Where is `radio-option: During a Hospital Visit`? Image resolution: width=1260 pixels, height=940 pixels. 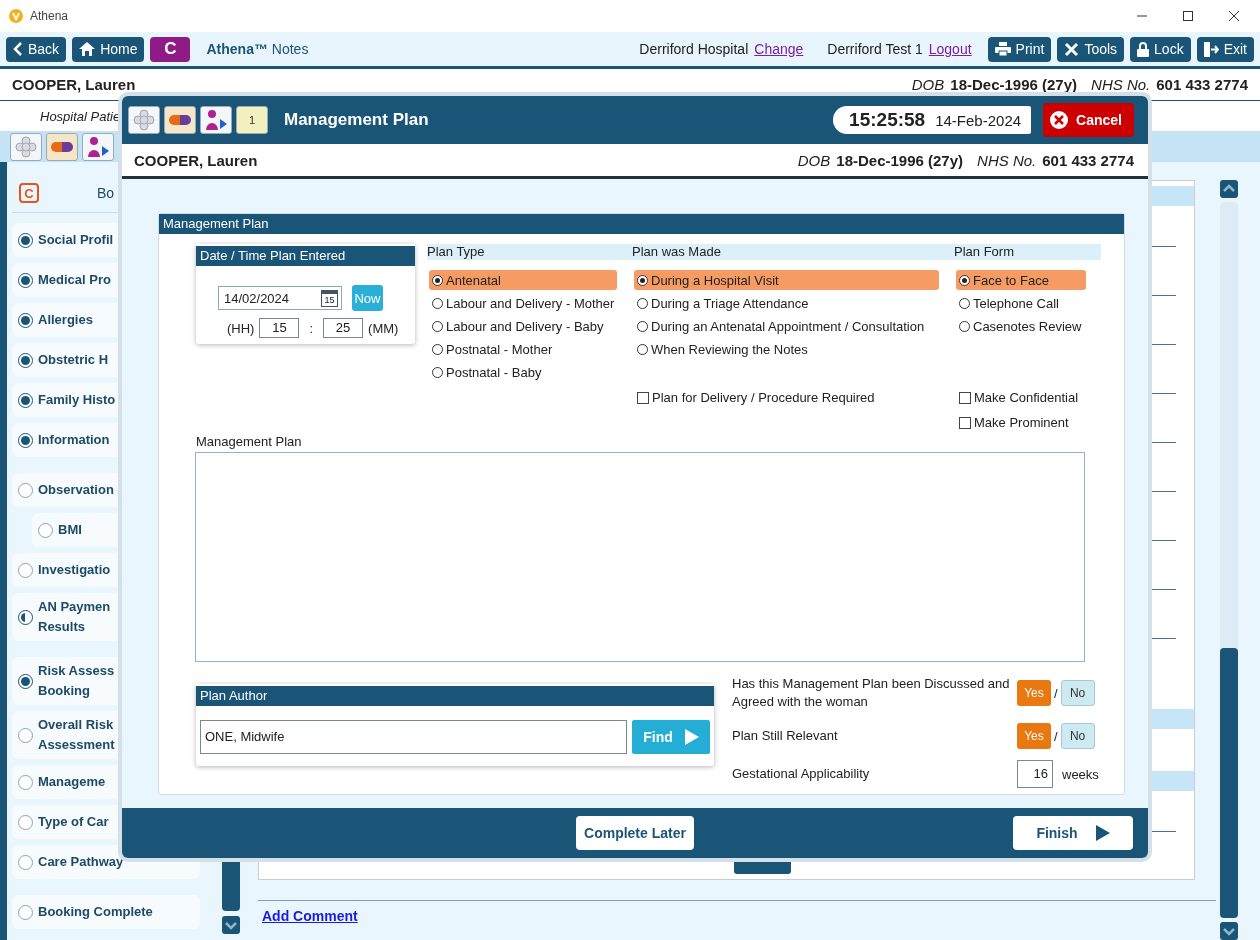 radio-option: During a Hospital Visit is located at coordinates (786, 280).